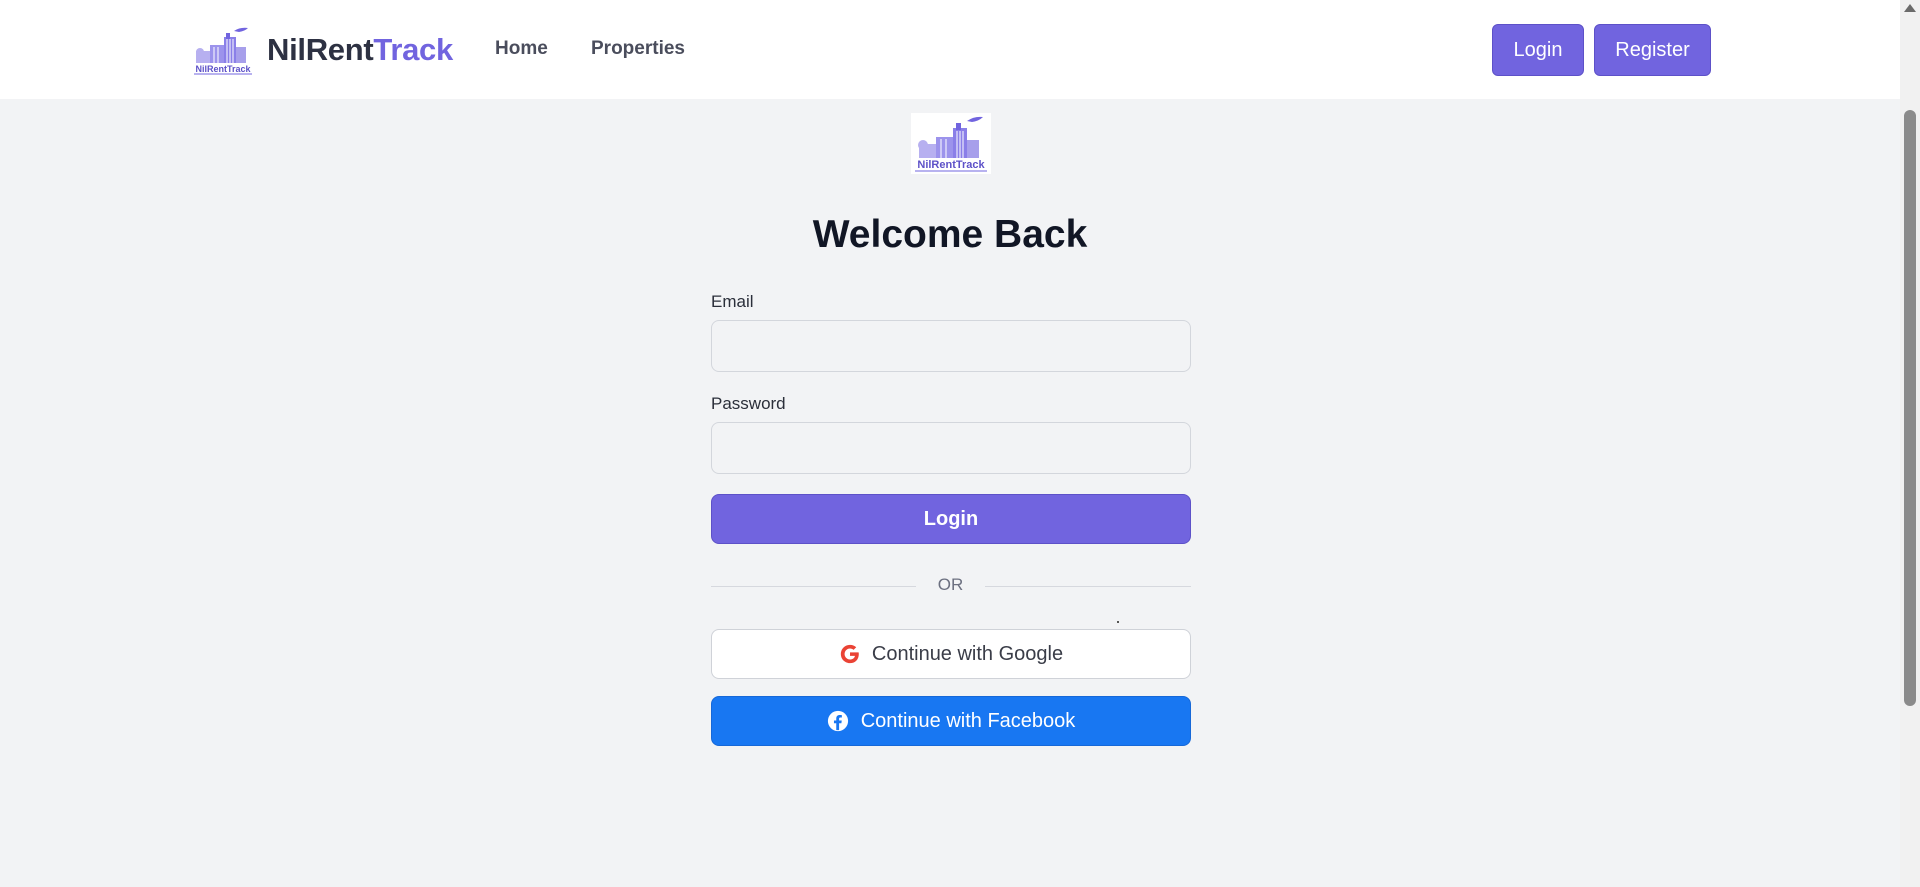 The width and height of the screenshot is (1920, 887). I want to click on scroll-up-arrow-icon, so click(1910, 8).